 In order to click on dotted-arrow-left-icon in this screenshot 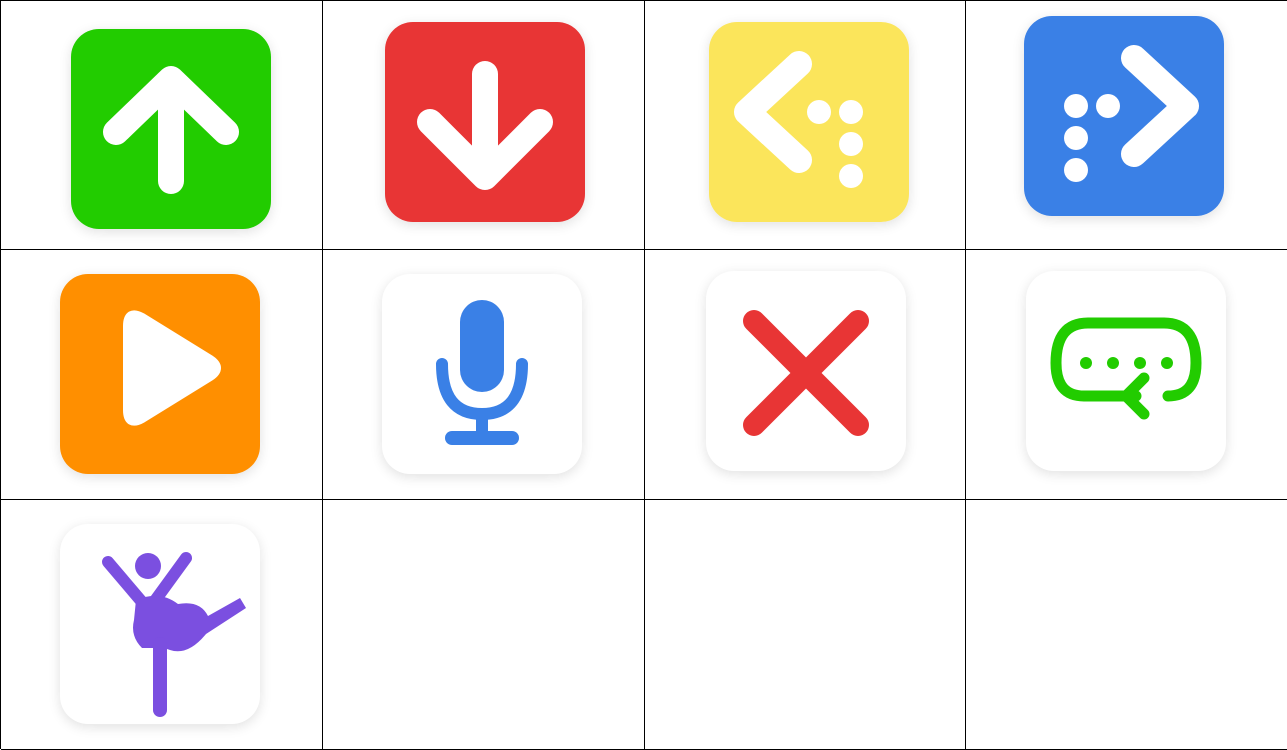, I will do `click(809, 122)`.